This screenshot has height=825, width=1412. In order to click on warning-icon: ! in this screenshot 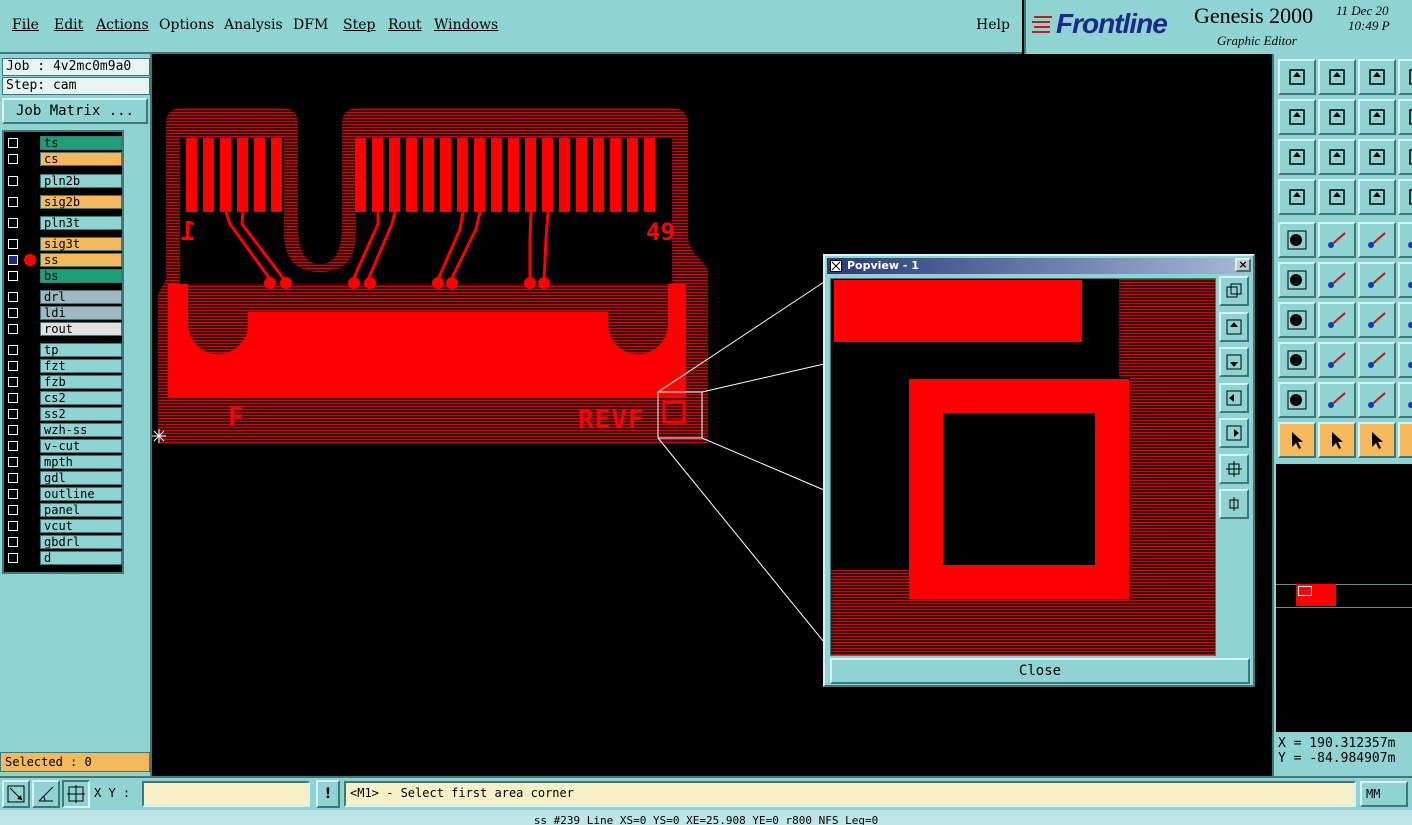, I will do `click(328, 794)`.